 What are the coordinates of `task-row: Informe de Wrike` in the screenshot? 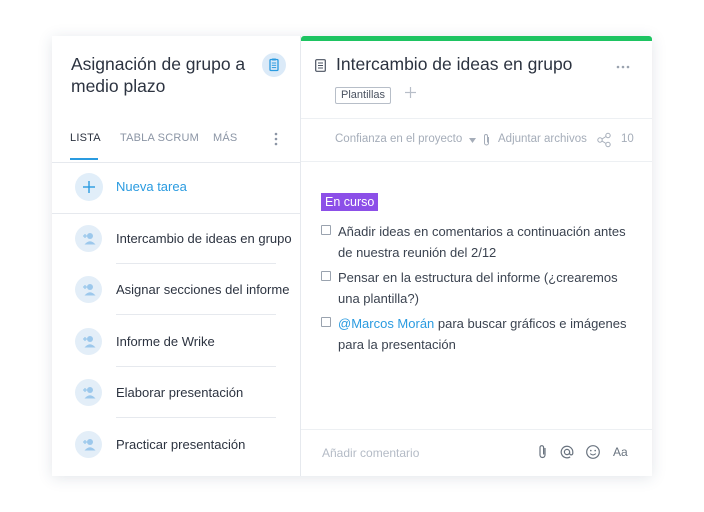 It's located at (176, 341).